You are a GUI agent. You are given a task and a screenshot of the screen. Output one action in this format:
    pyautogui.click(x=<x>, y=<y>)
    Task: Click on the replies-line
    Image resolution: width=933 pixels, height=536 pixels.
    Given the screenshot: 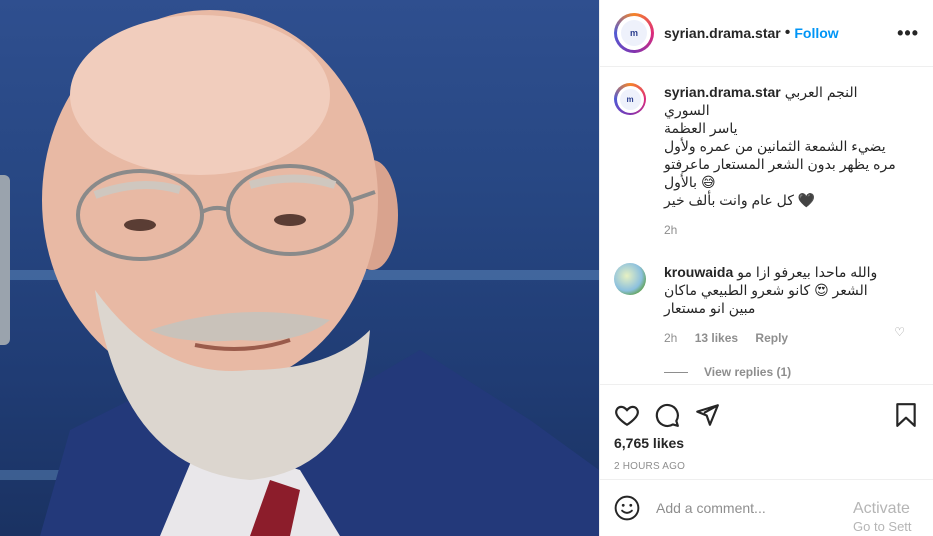 What is the action you would take?
    pyautogui.click(x=676, y=372)
    